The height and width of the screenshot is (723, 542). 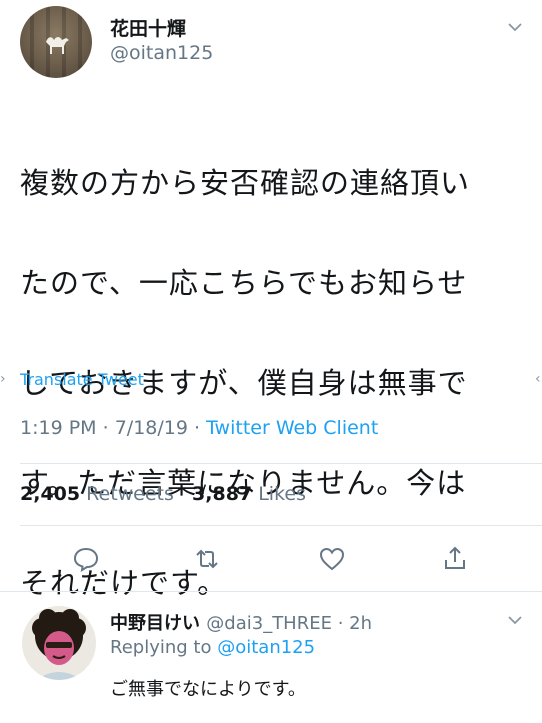 What do you see at coordinates (361, 623) in the screenshot?
I see `reply-time: 2h` at bounding box center [361, 623].